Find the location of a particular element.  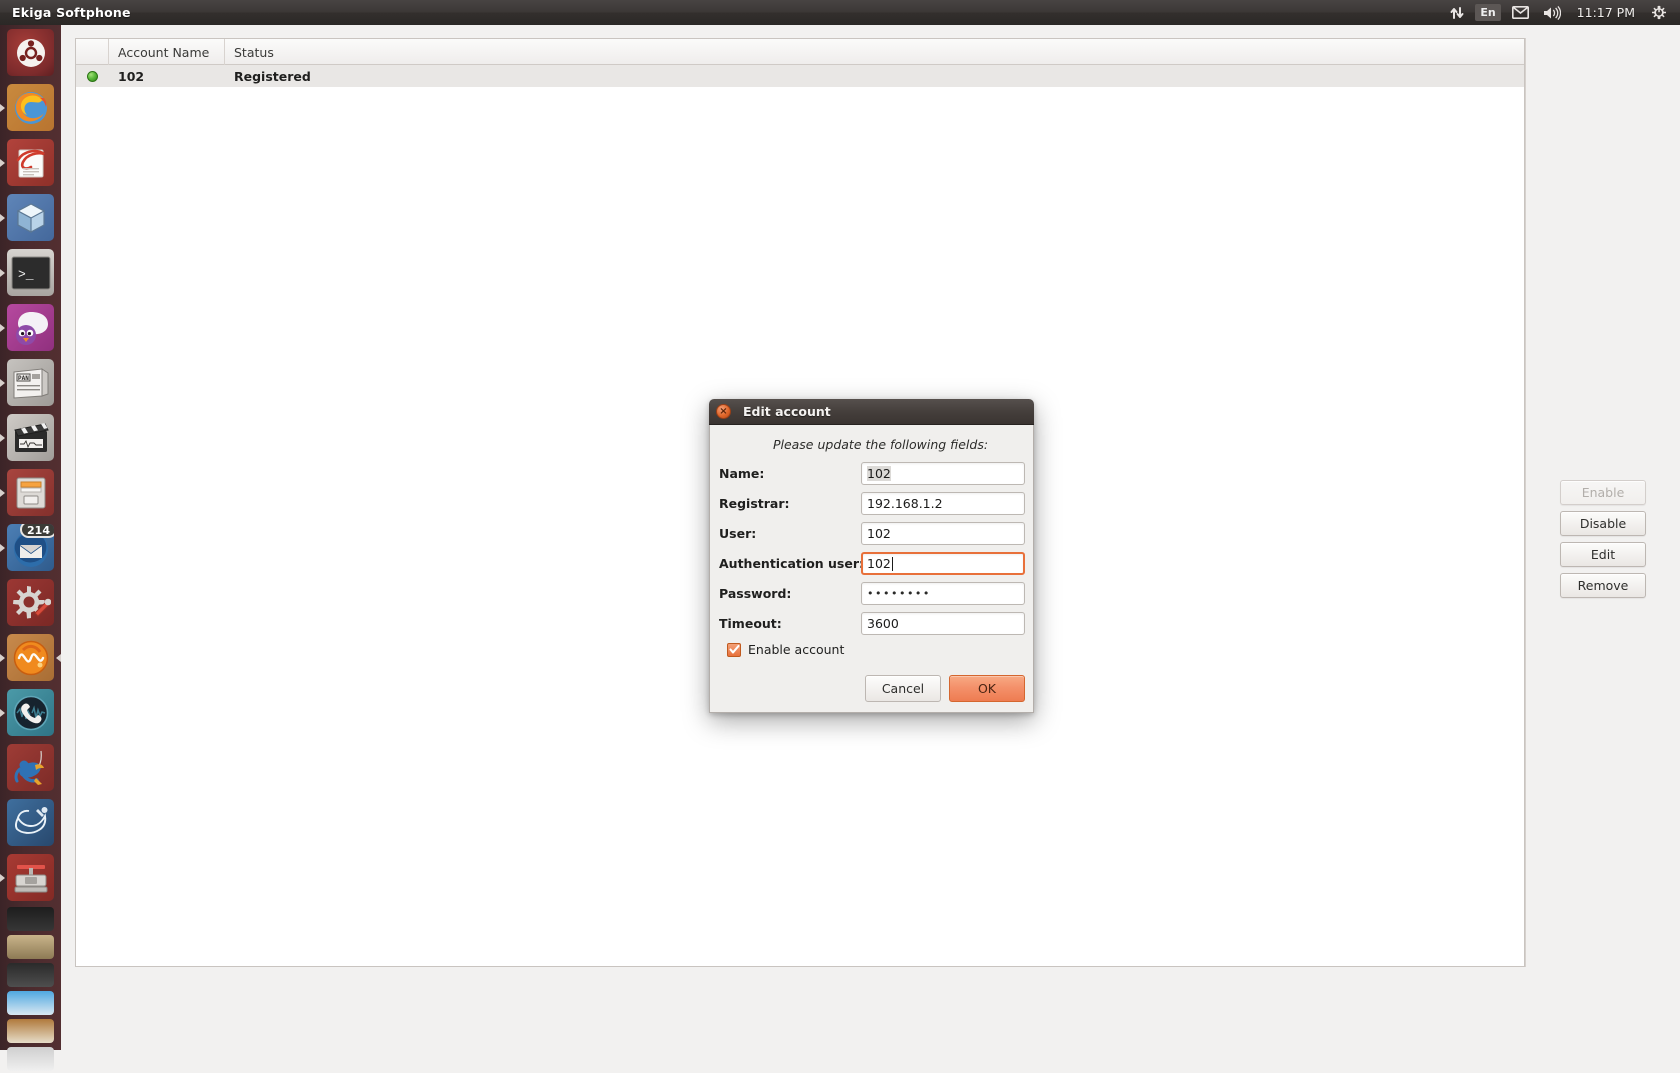

edit-button: Edit is located at coordinates (1603, 554).